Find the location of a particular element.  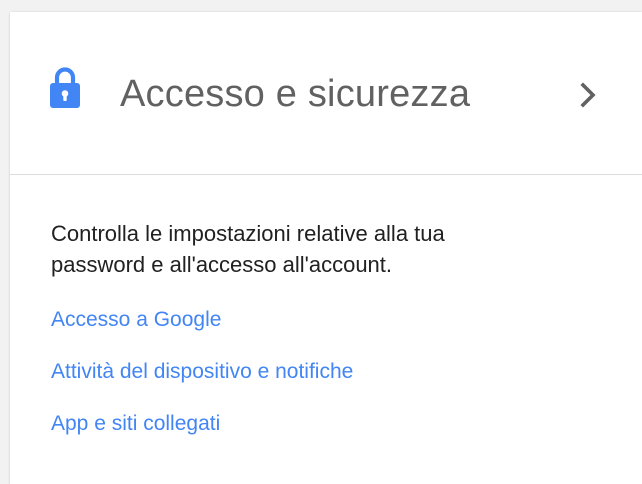

chevron-right-icon is located at coordinates (589, 95).